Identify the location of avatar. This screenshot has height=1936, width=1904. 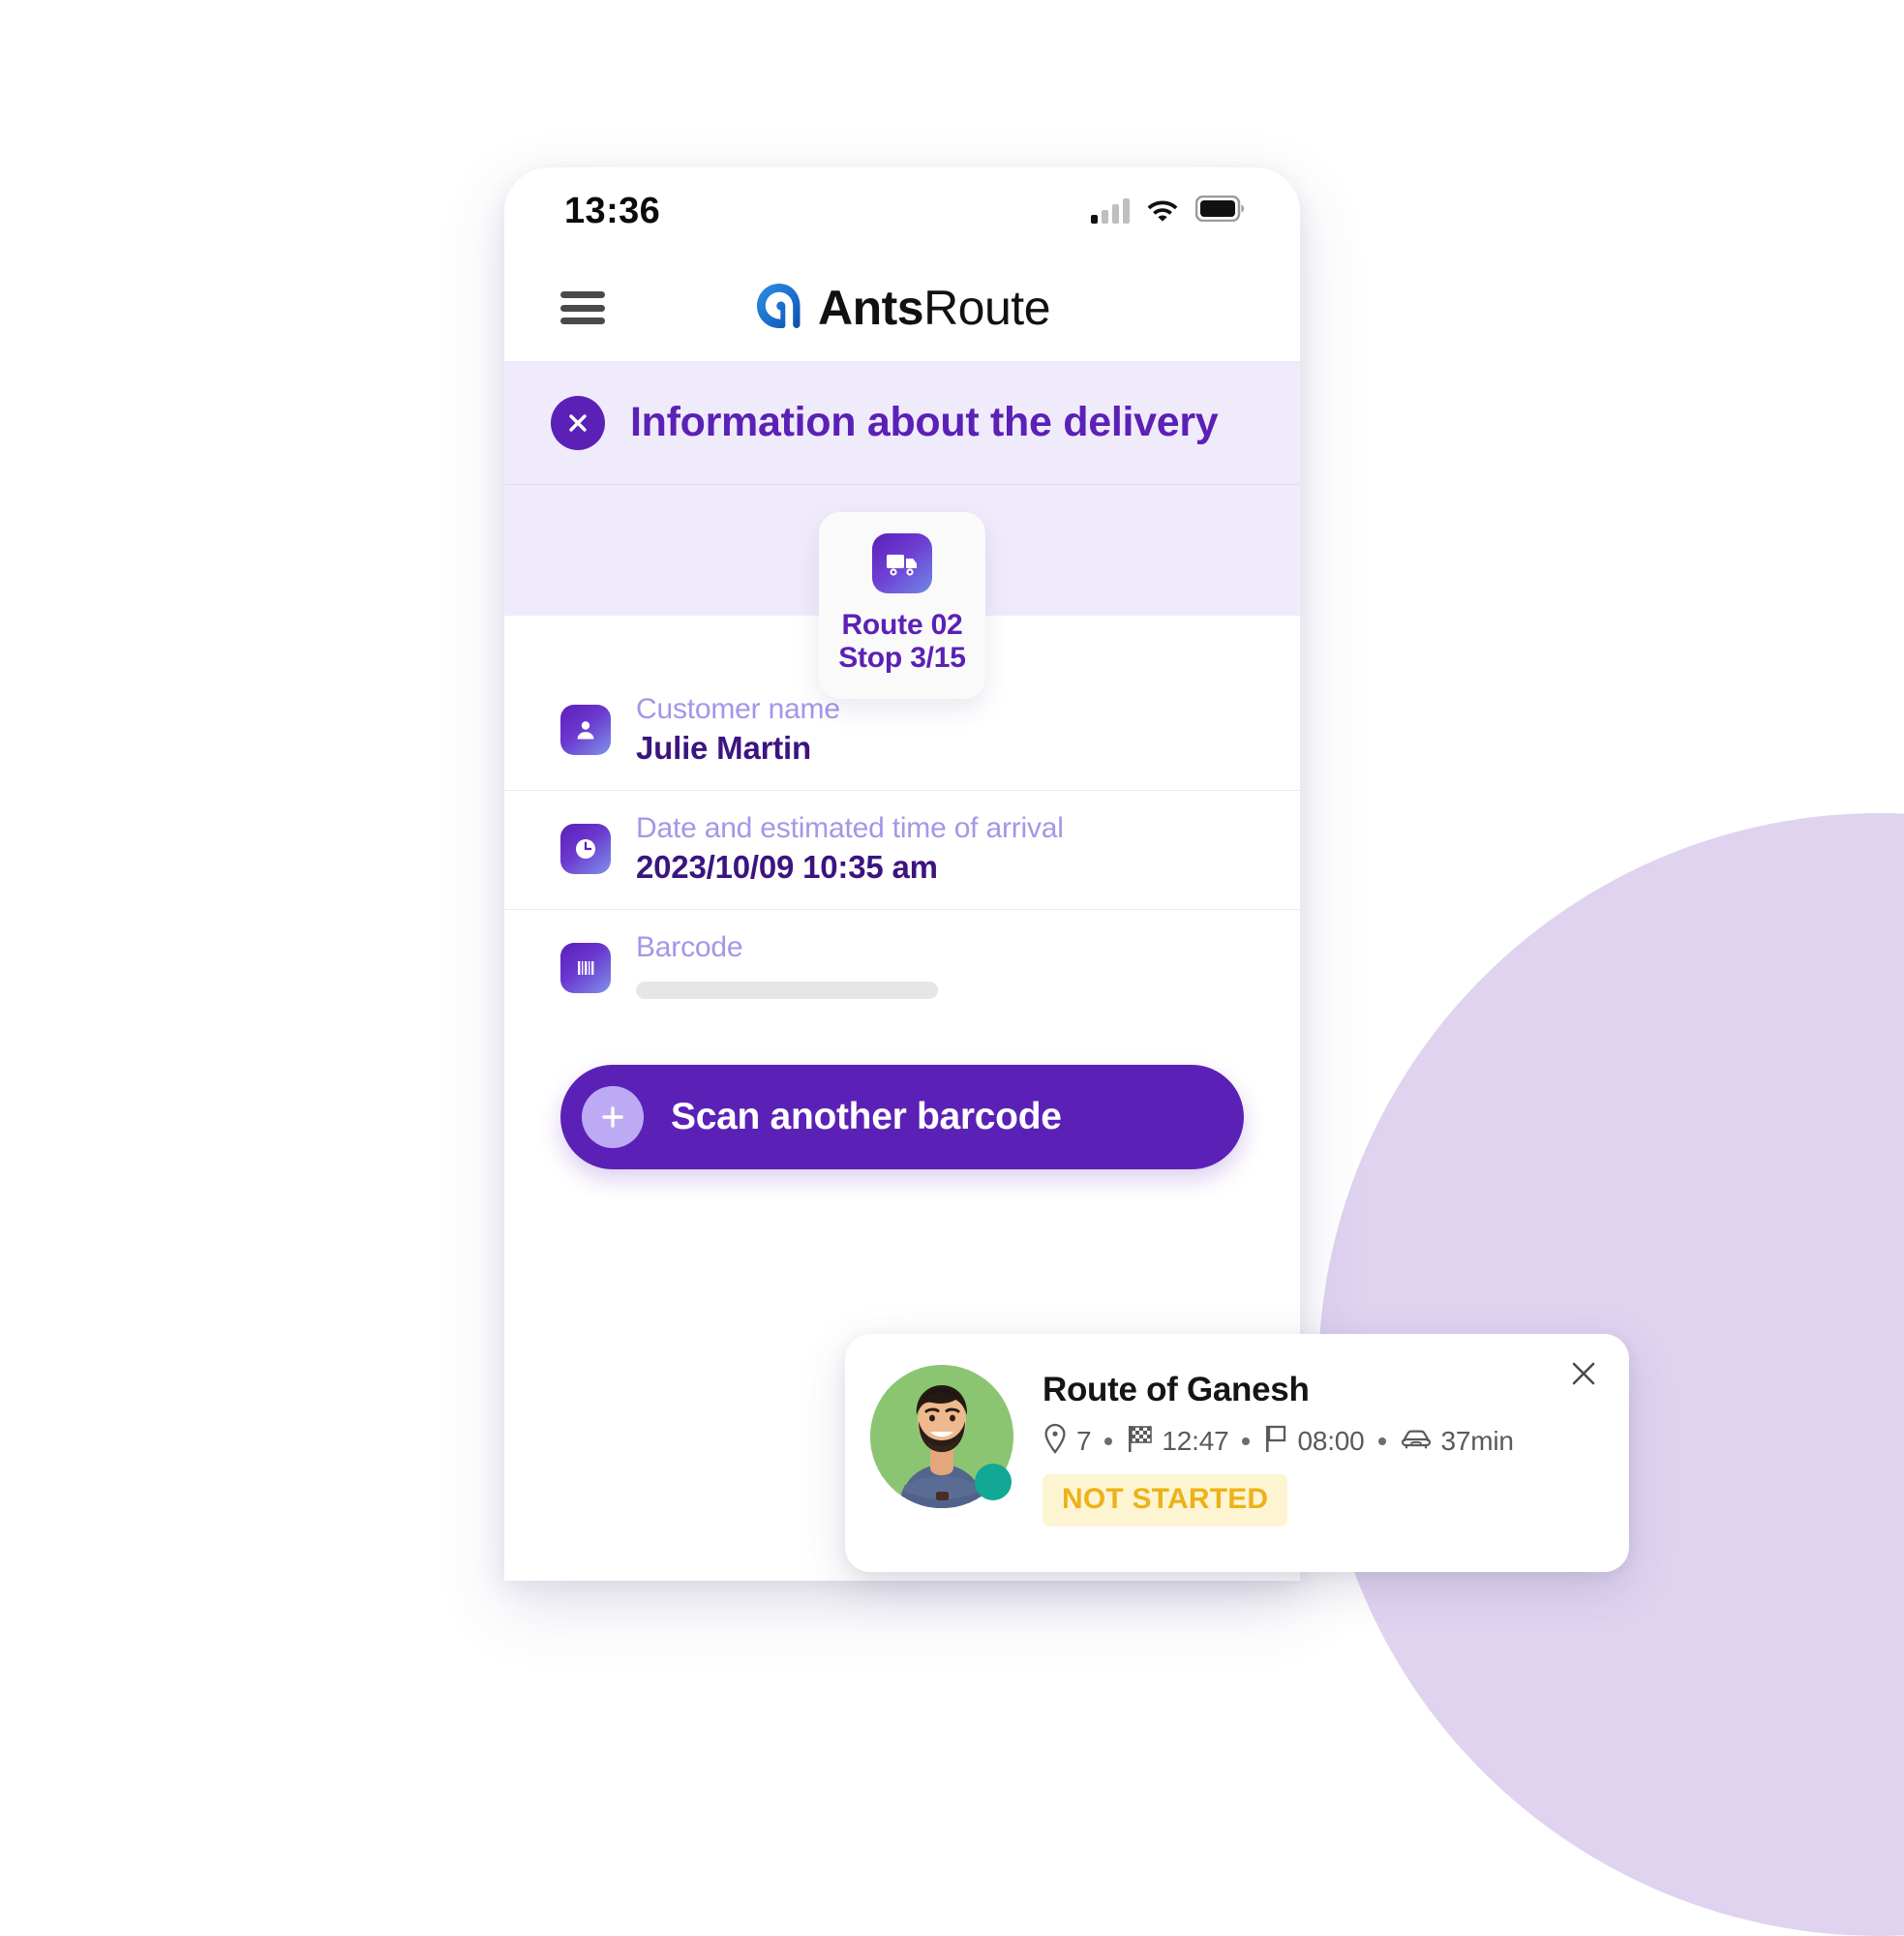
(941, 1436).